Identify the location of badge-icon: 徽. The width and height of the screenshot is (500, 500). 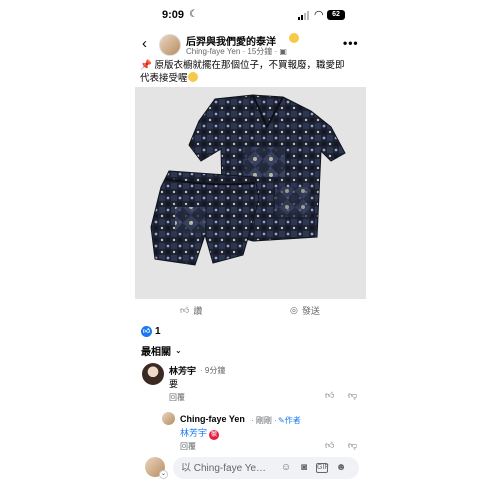
(214, 435).